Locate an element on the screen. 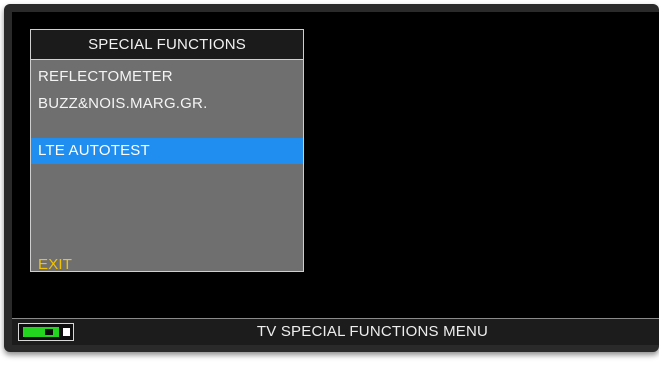 The height and width of the screenshot is (380, 659). battery-level-fill is located at coordinates (41, 332).